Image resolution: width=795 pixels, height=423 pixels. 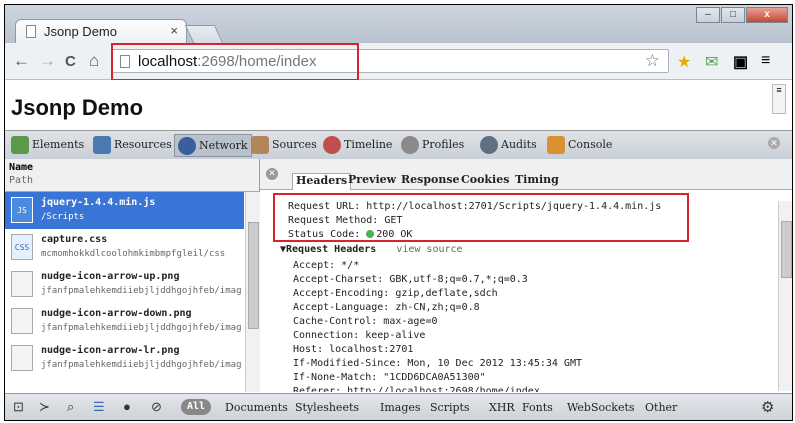 What do you see at coordinates (174, 30) in the screenshot?
I see `tab-close-icon: ×` at bounding box center [174, 30].